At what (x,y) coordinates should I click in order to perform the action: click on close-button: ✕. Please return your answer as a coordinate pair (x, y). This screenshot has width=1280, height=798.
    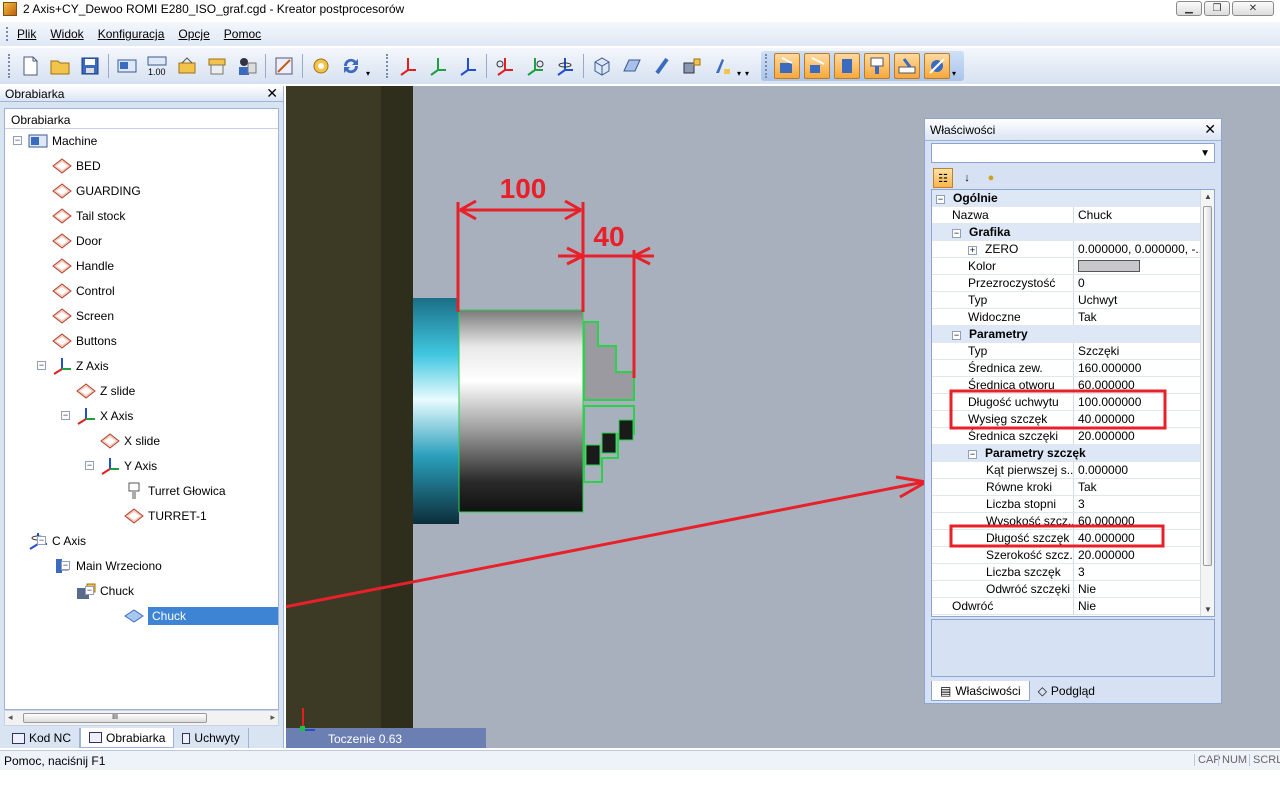
    Looking at the image, I should click on (1253, 8).